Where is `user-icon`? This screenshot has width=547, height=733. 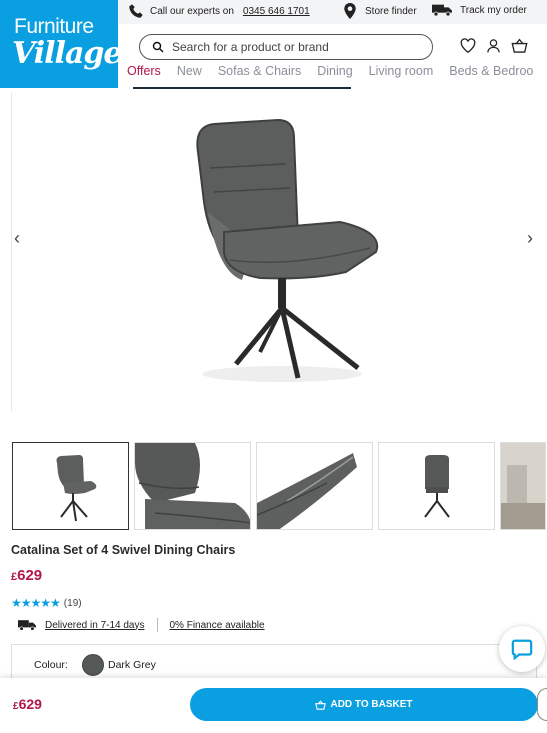
user-icon is located at coordinates (493, 45).